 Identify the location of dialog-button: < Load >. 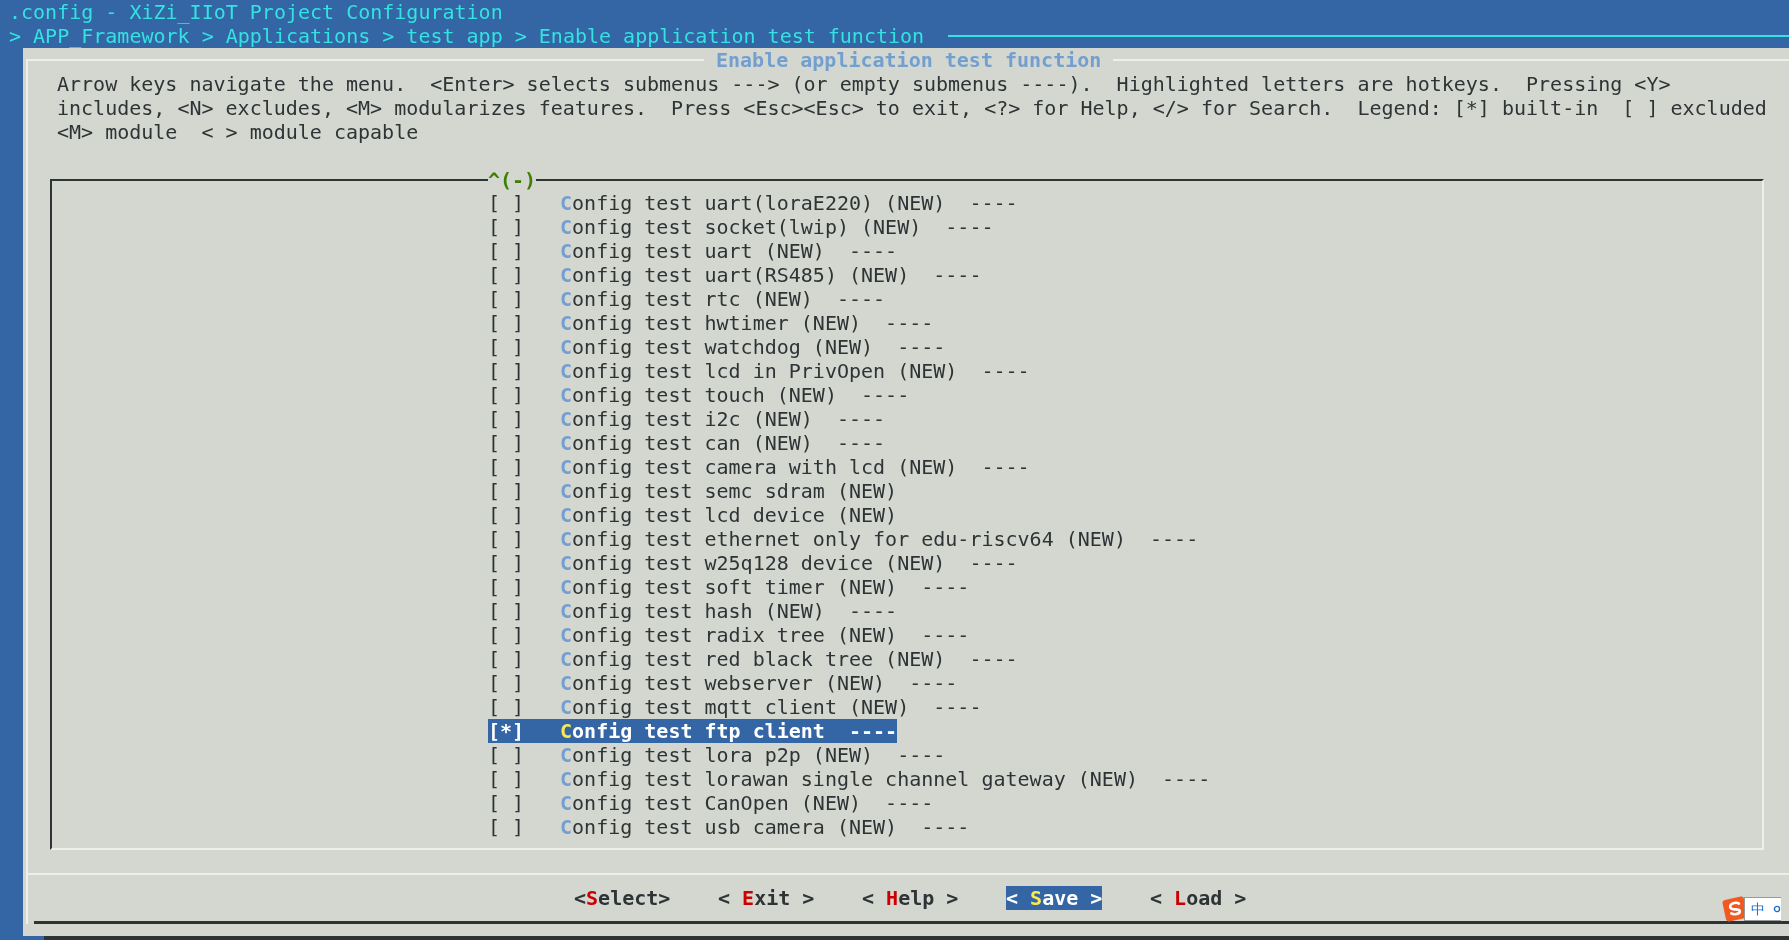
(1198, 898).